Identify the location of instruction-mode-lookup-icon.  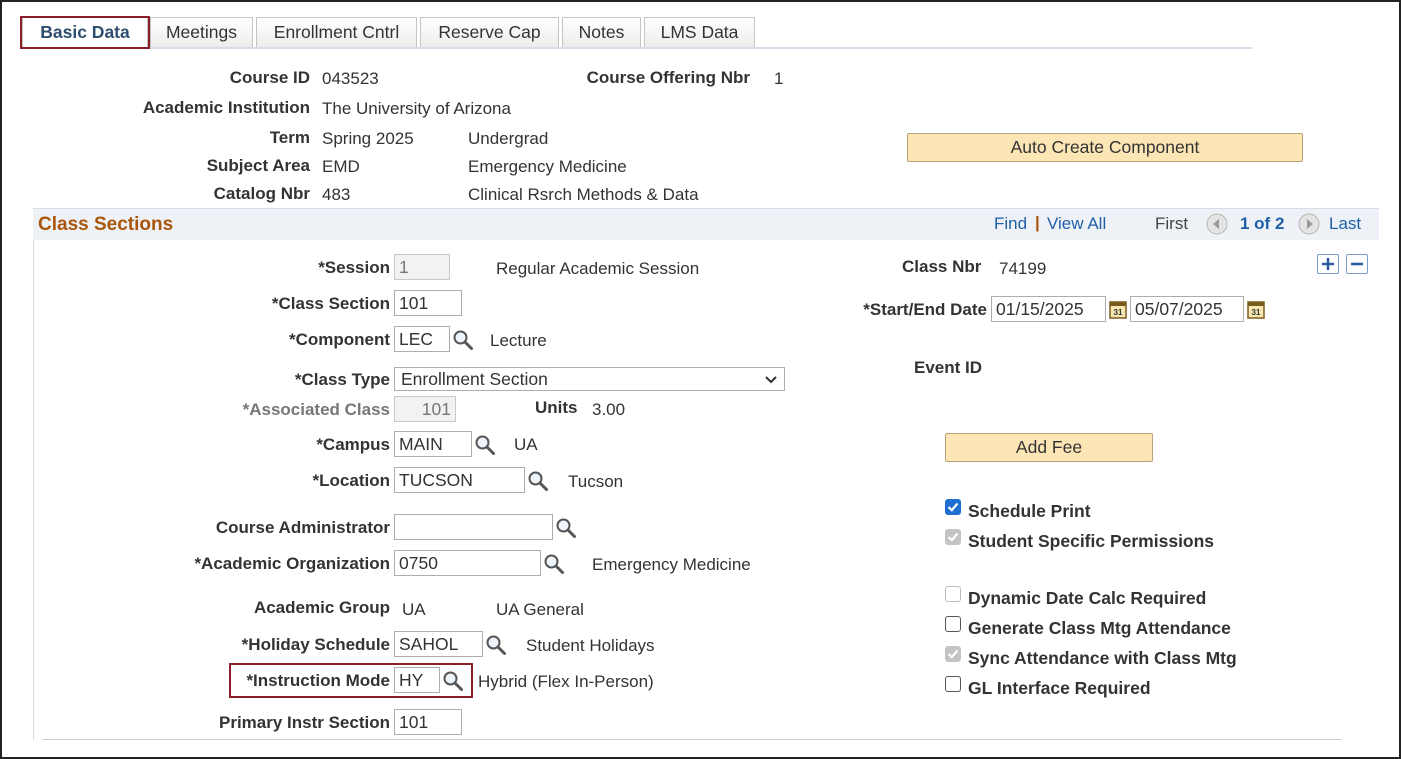
(453, 681).